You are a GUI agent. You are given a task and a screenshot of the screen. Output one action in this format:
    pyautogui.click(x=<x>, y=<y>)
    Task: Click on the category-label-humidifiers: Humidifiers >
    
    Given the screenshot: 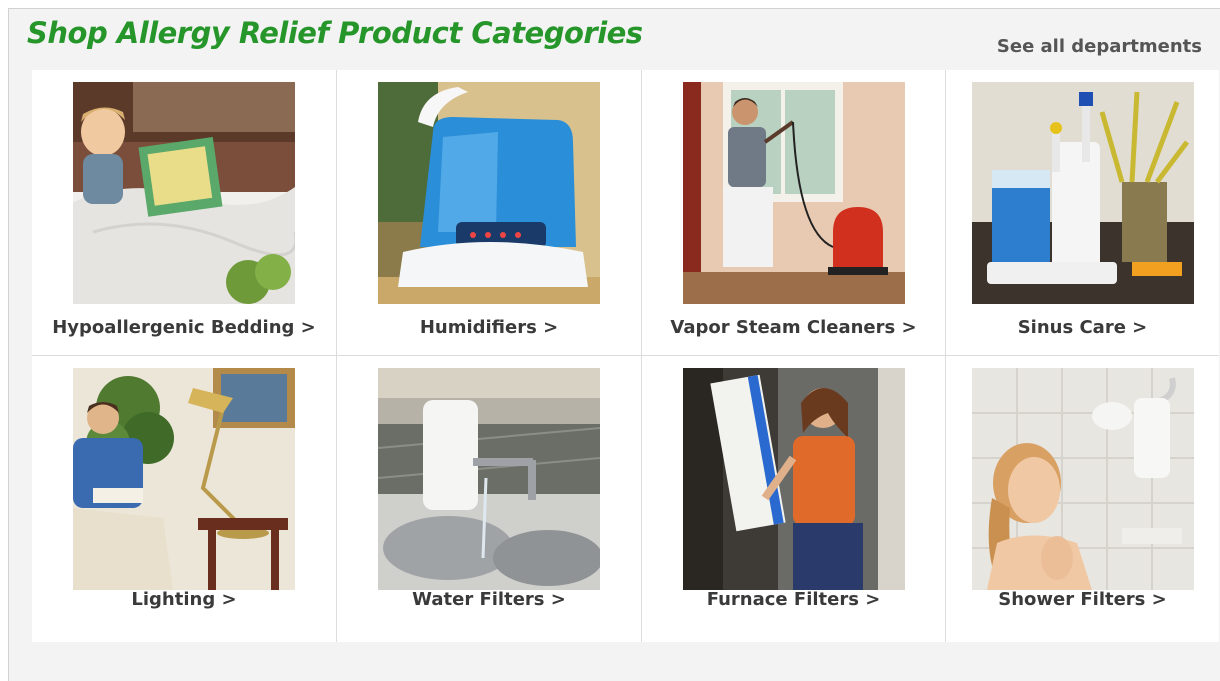 What is the action you would take?
    pyautogui.click(x=489, y=327)
    